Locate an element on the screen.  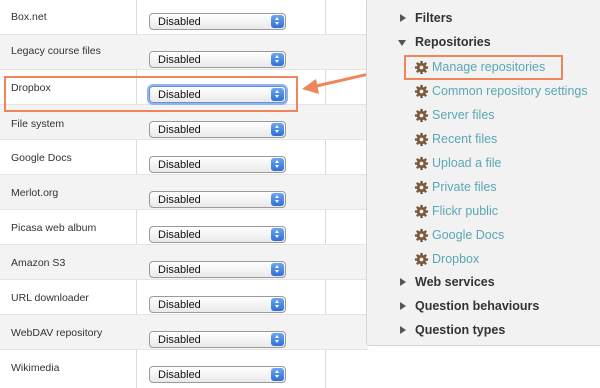
link-label: Recent files is located at coordinates (465, 139).